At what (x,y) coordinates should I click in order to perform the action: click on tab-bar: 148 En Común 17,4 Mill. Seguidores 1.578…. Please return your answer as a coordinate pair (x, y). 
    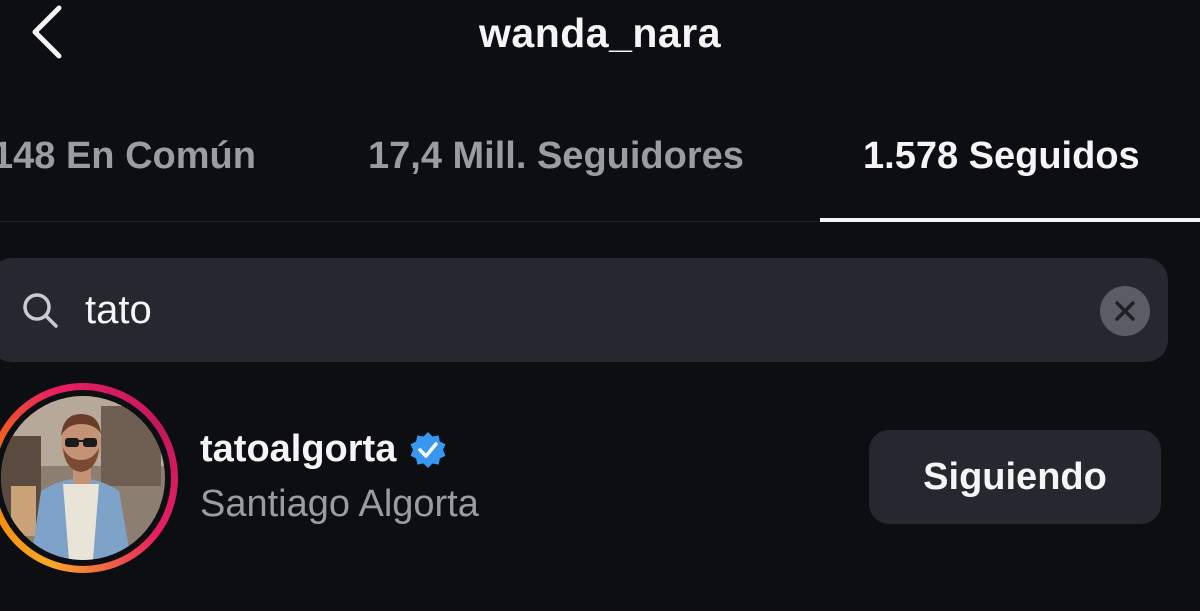
    Looking at the image, I should click on (600, 160).